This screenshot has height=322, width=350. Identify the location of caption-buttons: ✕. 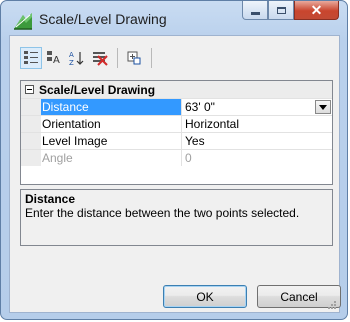
(290, 11).